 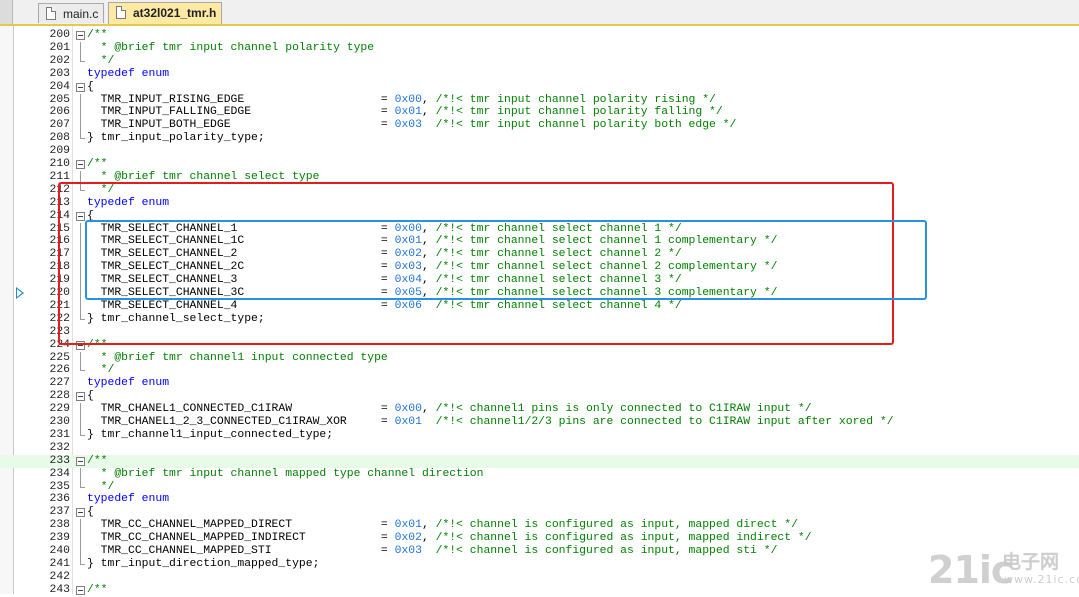 What do you see at coordinates (970, 570) in the screenshot?
I see `watermark-logo: 21ic` at bounding box center [970, 570].